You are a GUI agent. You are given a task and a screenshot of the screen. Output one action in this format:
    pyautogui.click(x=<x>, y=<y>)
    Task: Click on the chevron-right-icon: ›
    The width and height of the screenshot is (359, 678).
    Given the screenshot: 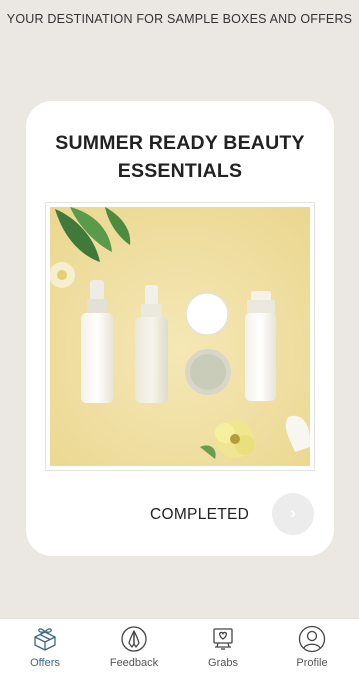 What is the action you would take?
    pyautogui.click(x=293, y=513)
    